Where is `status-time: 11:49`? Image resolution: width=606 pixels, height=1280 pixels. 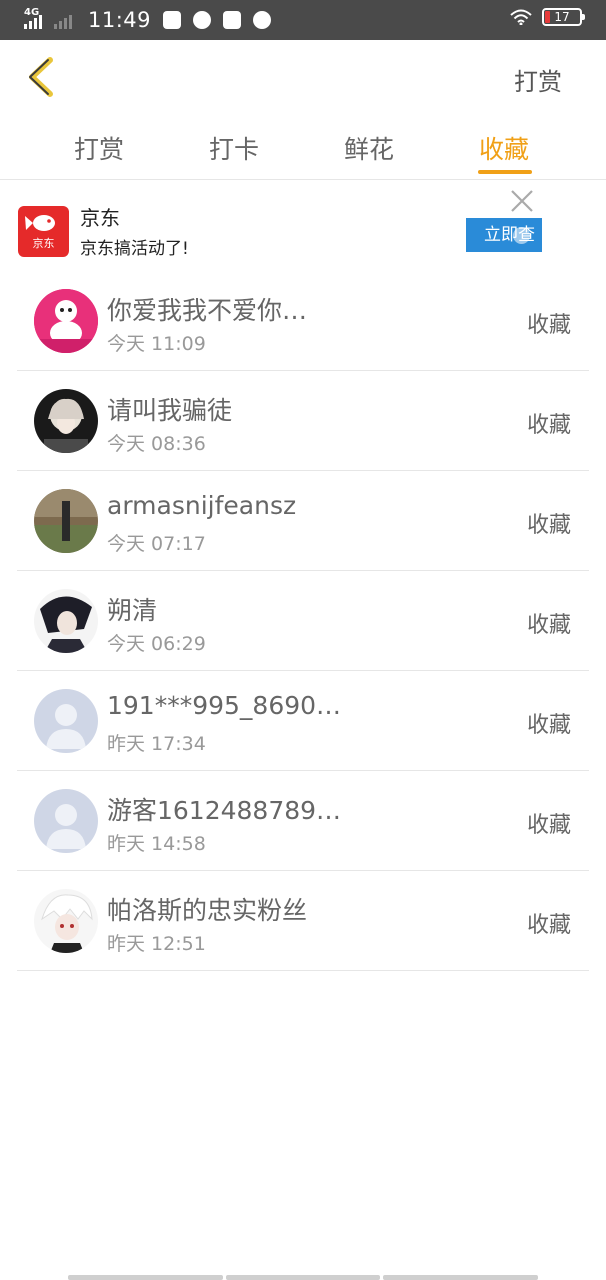 status-time: 11:49 is located at coordinates (120, 20).